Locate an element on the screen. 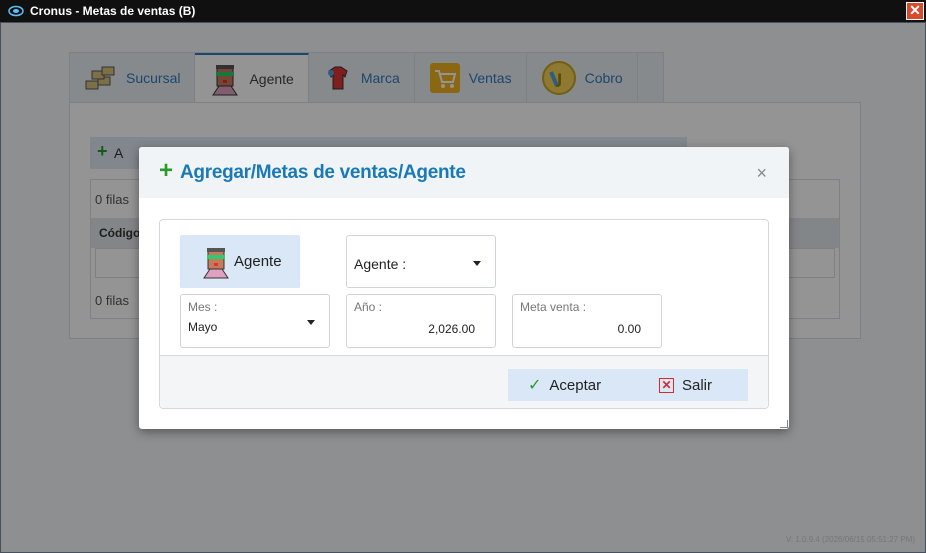  dialog-title: Agregar/Metas de ventas/Agente is located at coordinates (323, 172).